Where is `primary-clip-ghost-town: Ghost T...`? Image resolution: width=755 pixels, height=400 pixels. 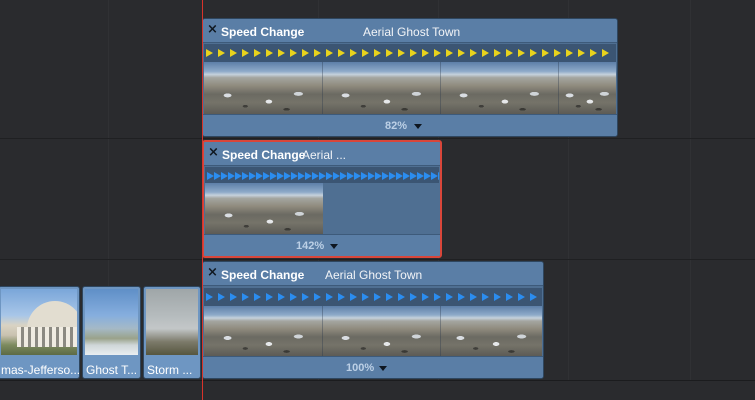
primary-clip-ghost-town: Ghost T... is located at coordinates (111, 332).